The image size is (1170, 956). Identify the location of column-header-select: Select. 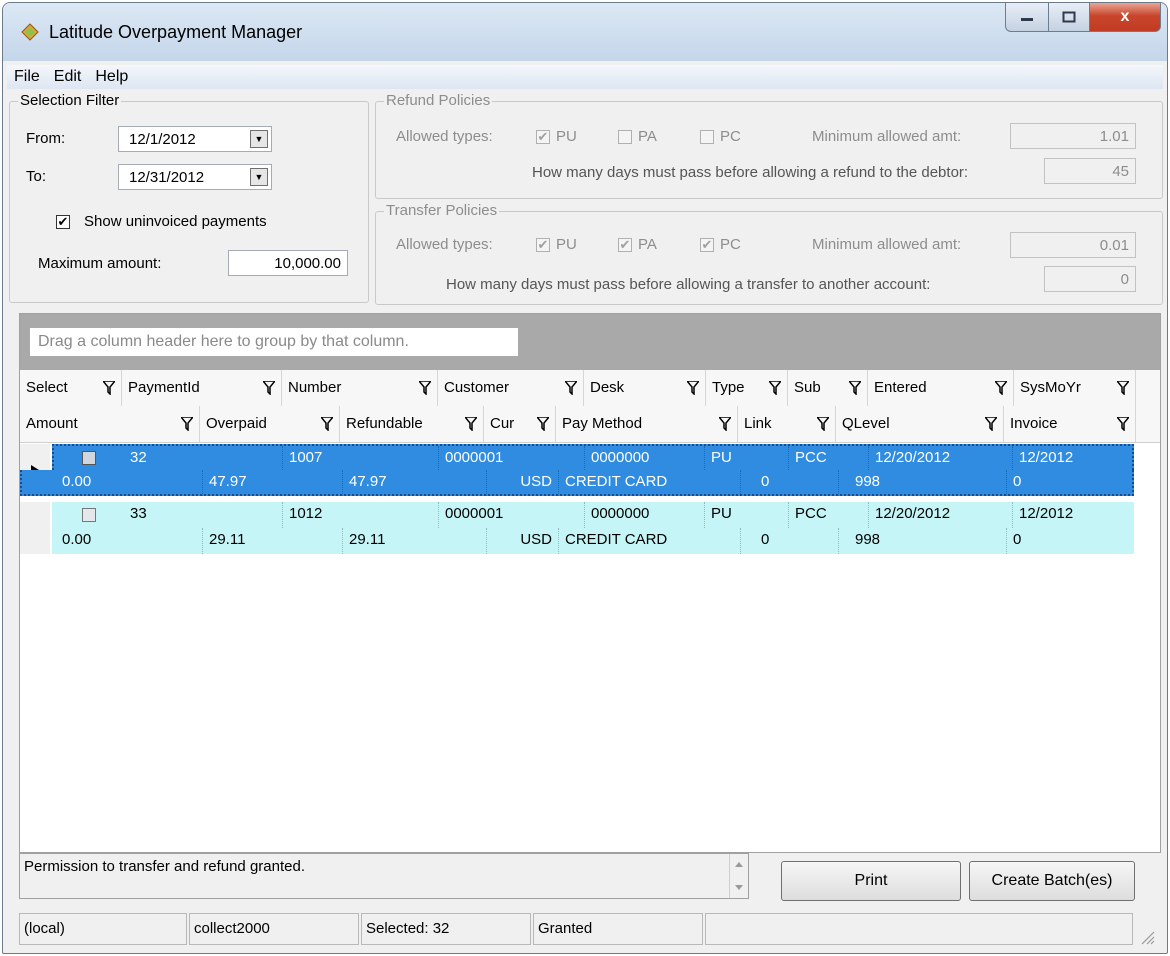
(71, 388).